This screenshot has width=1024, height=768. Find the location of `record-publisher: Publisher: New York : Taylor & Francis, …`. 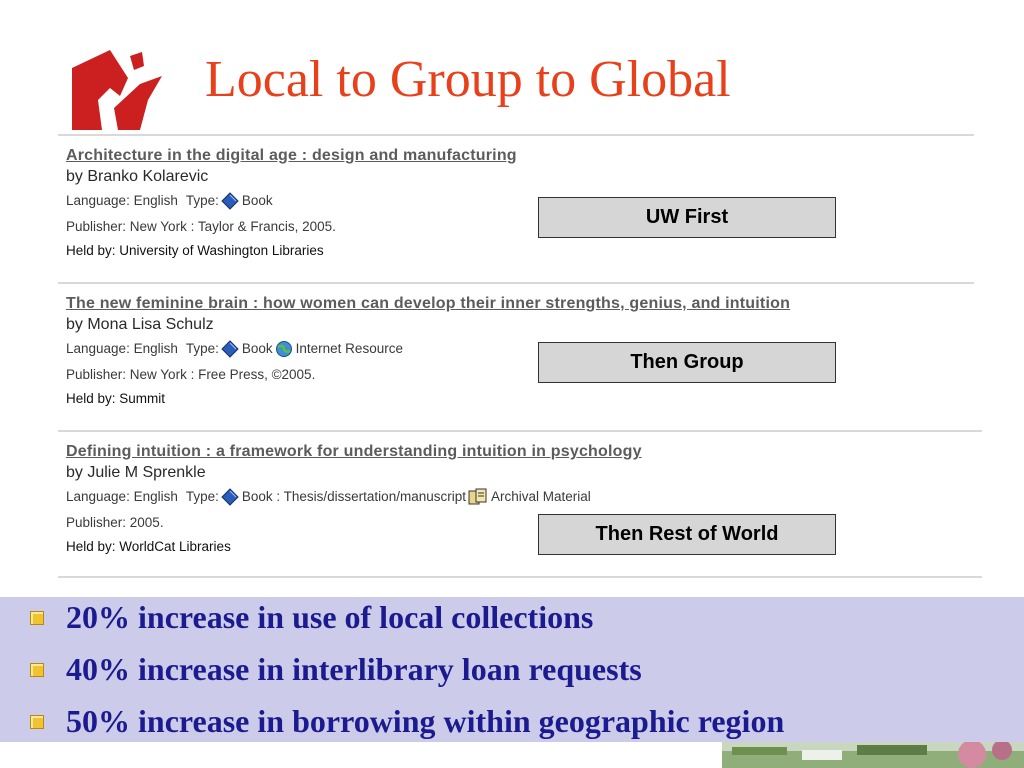

record-publisher: Publisher: New York : Taylor & Francis, … is located at coordinates (201, 226).